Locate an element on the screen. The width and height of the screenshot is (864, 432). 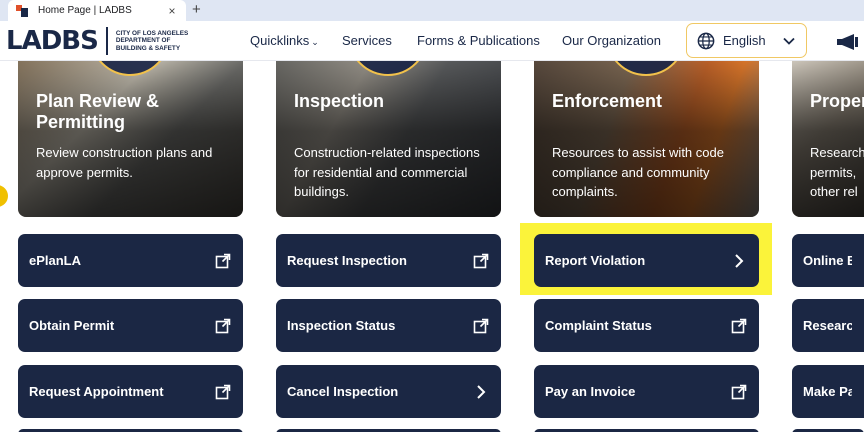
inspection-status-button: Inspection Status is located at coordinates (388, 325).